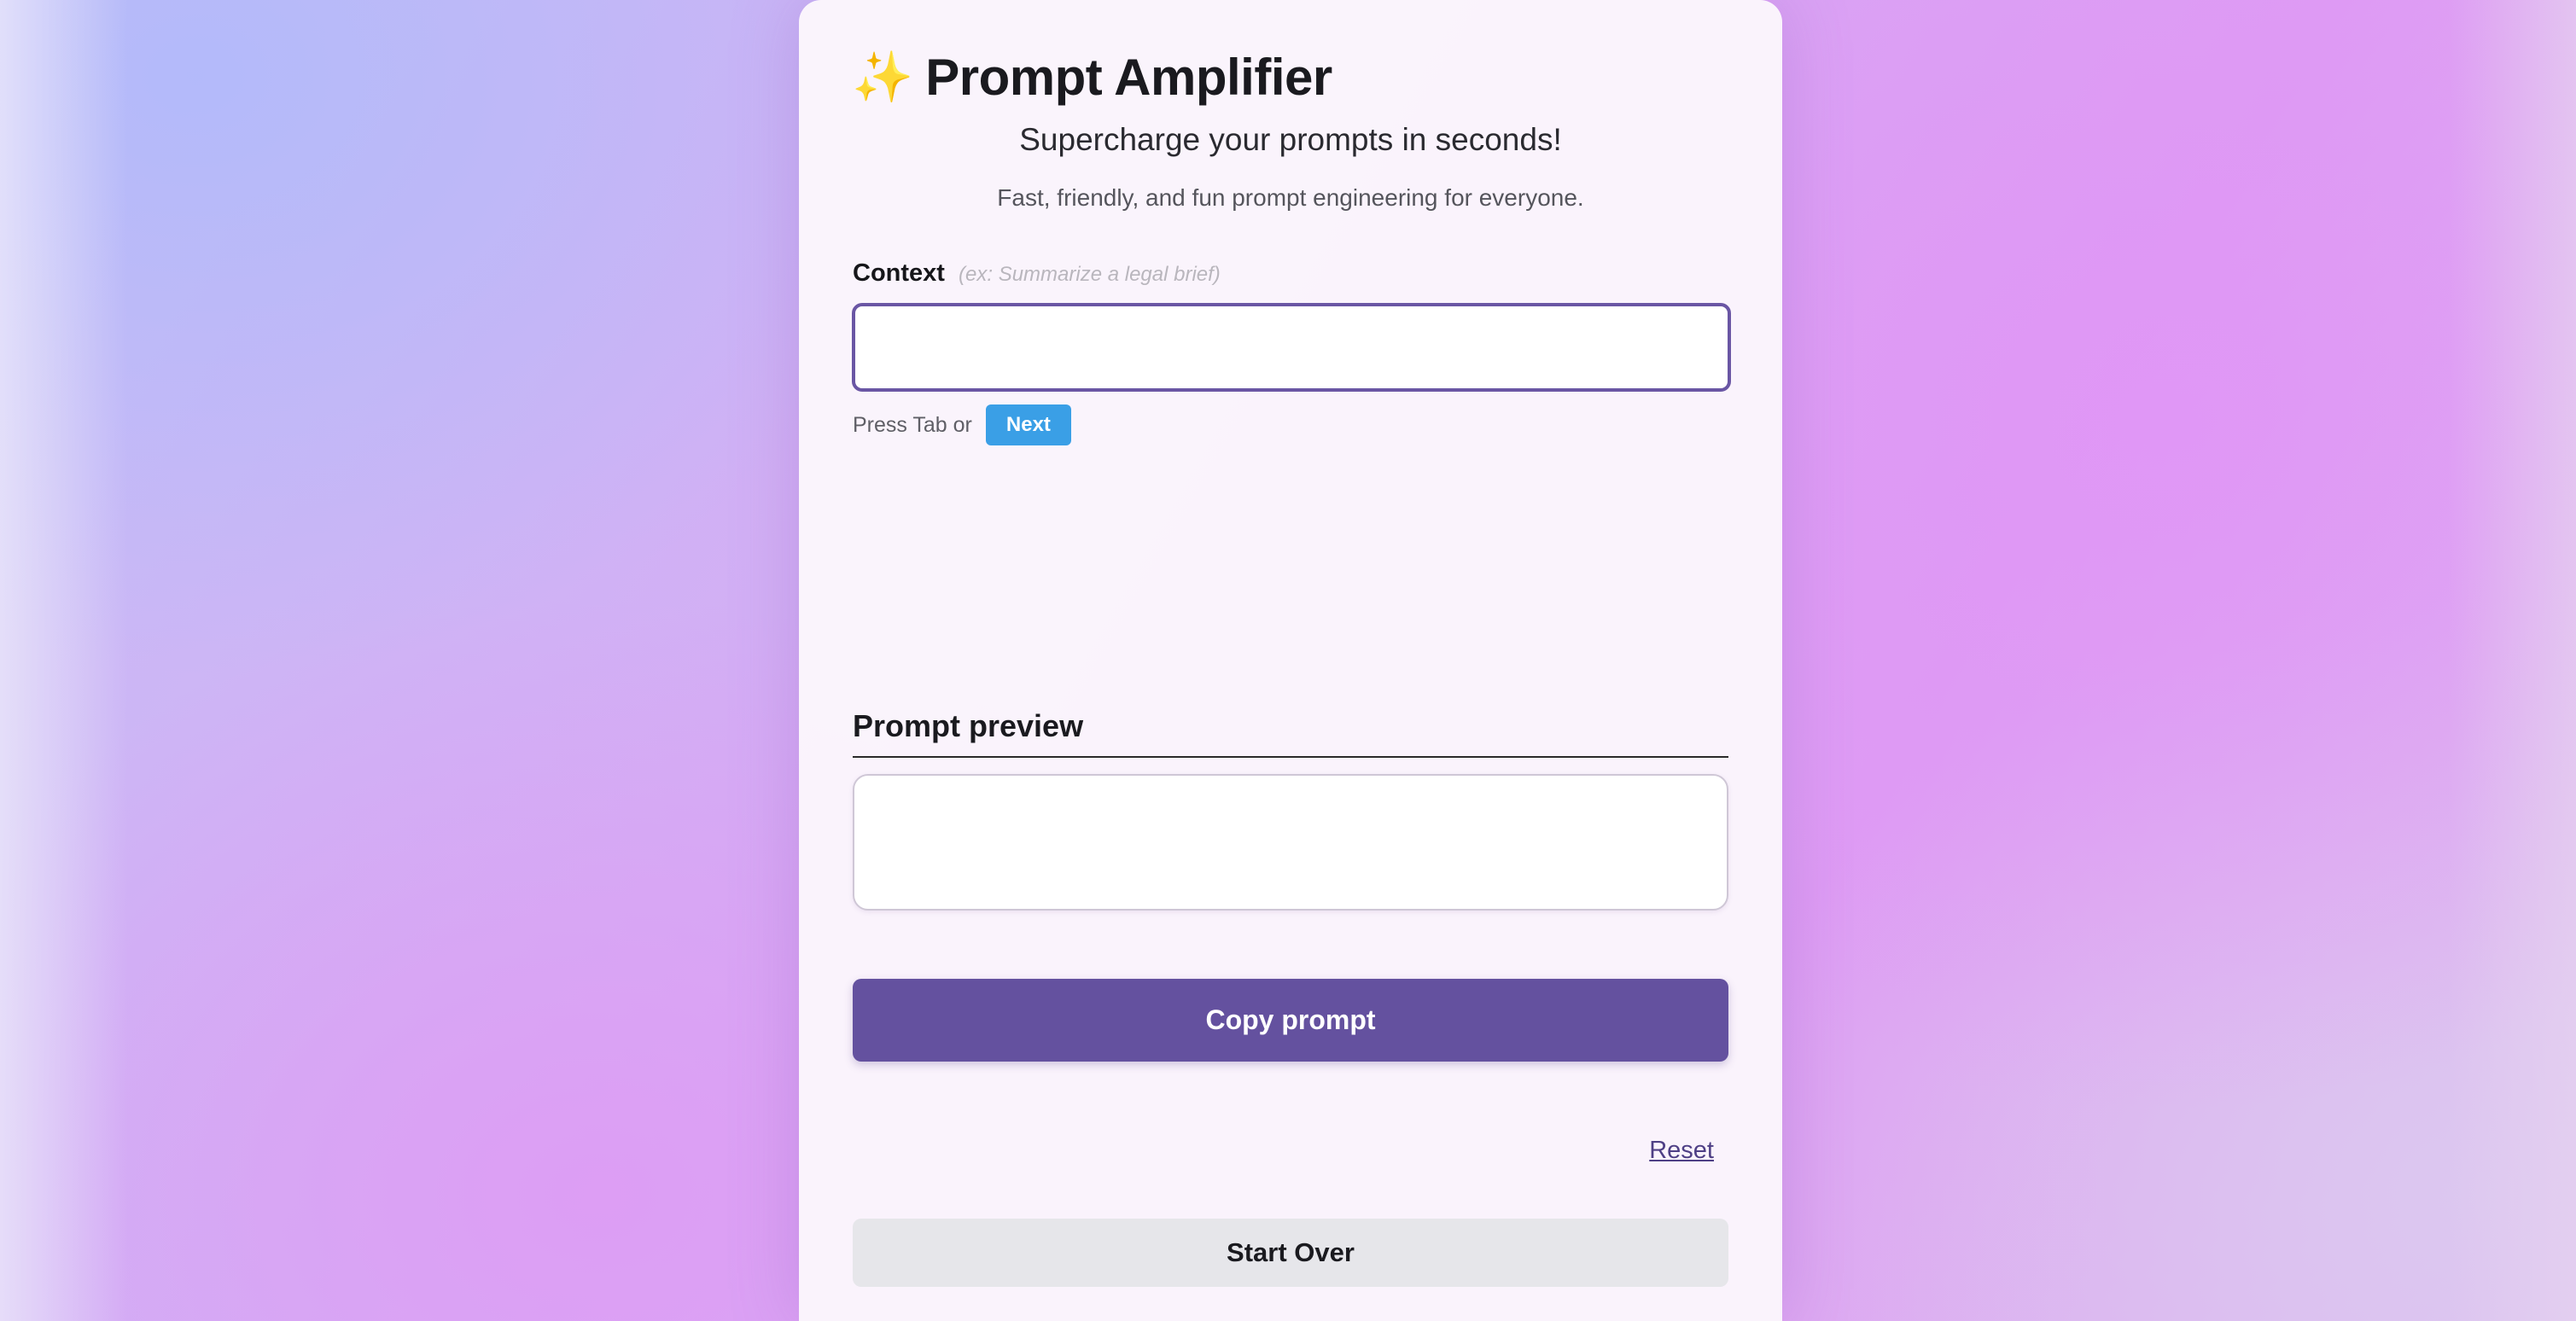 Image resolution: width=2576 pixels, height=1321 pixels. I want to click on context-hint: (ex: Summarize a legal brief), so click(1090, 275).